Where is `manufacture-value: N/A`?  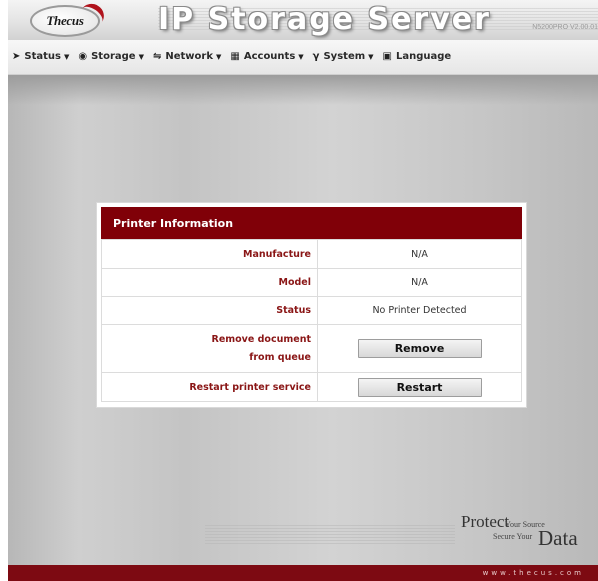
manufacture-value: N/A is located at coordinates (419, 254).